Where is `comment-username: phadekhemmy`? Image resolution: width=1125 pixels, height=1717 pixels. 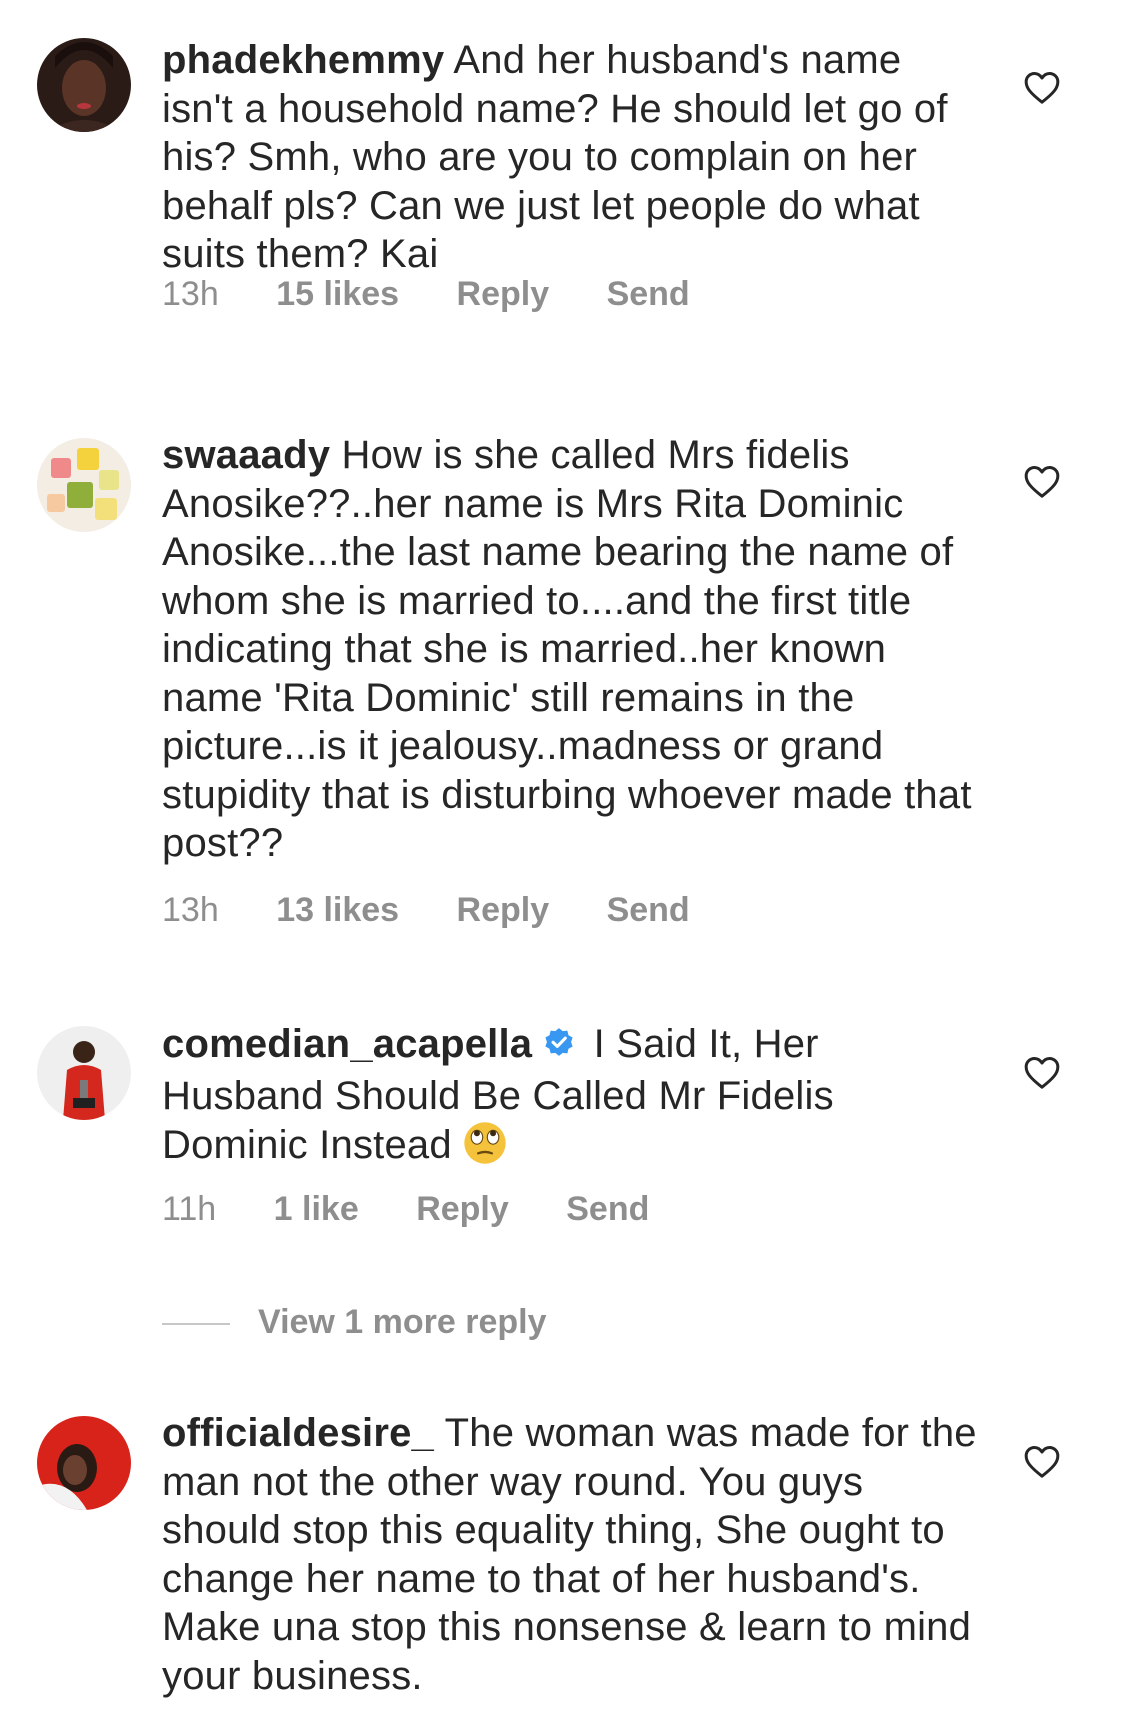
comment-username: phadekhemmy is located at coordinates (303, 60).